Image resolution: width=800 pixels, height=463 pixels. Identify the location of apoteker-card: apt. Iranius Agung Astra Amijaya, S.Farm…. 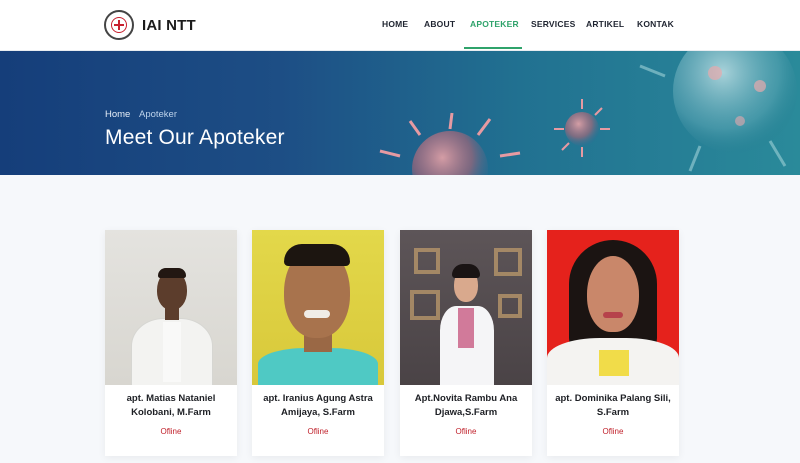
(318, 343).